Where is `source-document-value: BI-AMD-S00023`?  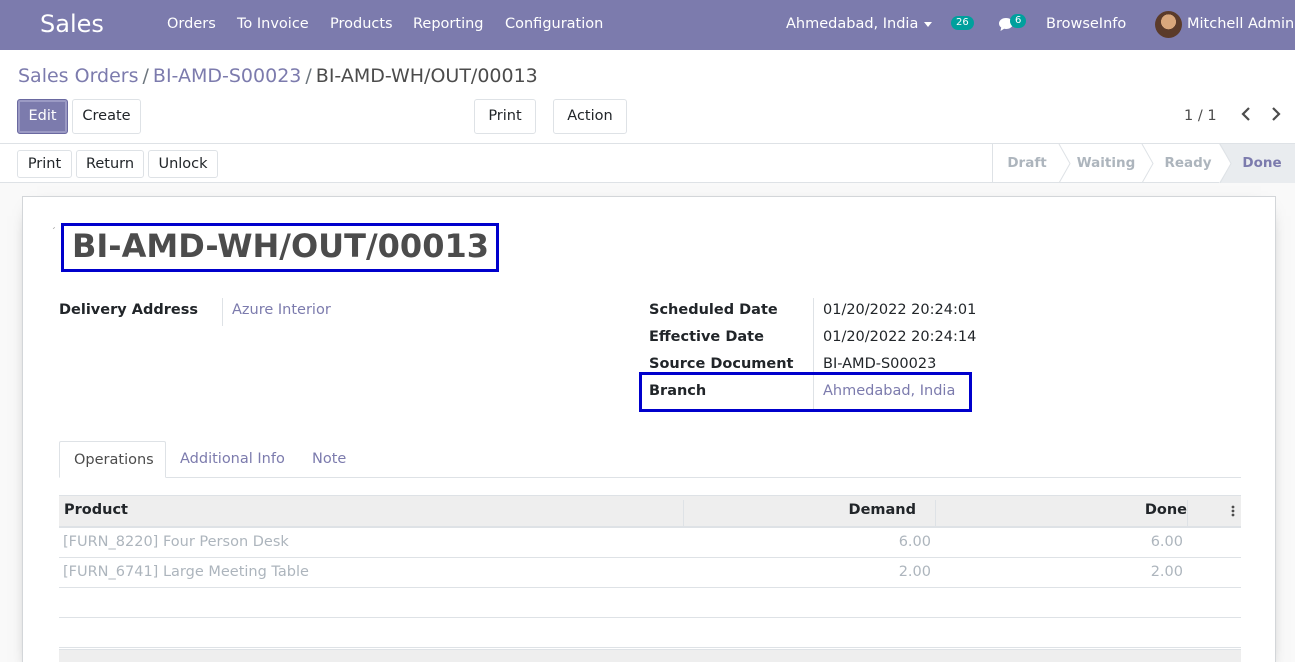
source-document-value: BI-AMD-S00023 is located at coordinates (880, 364).